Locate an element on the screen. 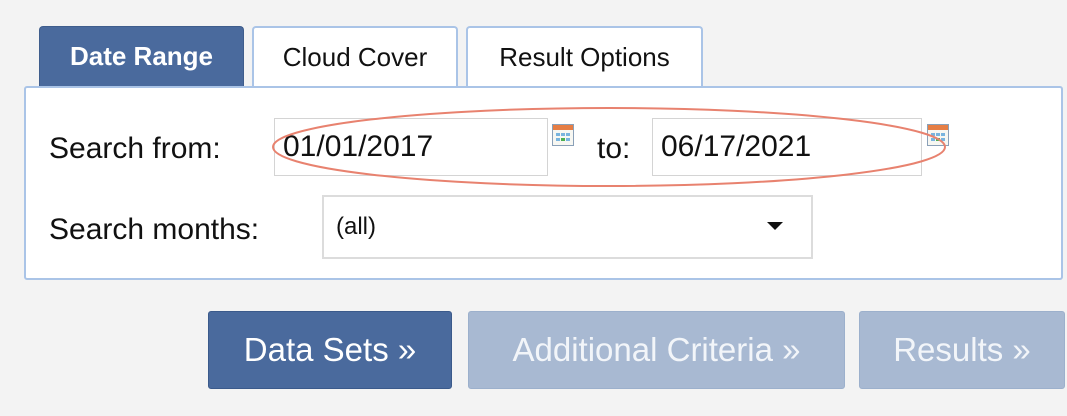  additional-criteria-label: Additional Criteria » is located at coordinates (656, 349).